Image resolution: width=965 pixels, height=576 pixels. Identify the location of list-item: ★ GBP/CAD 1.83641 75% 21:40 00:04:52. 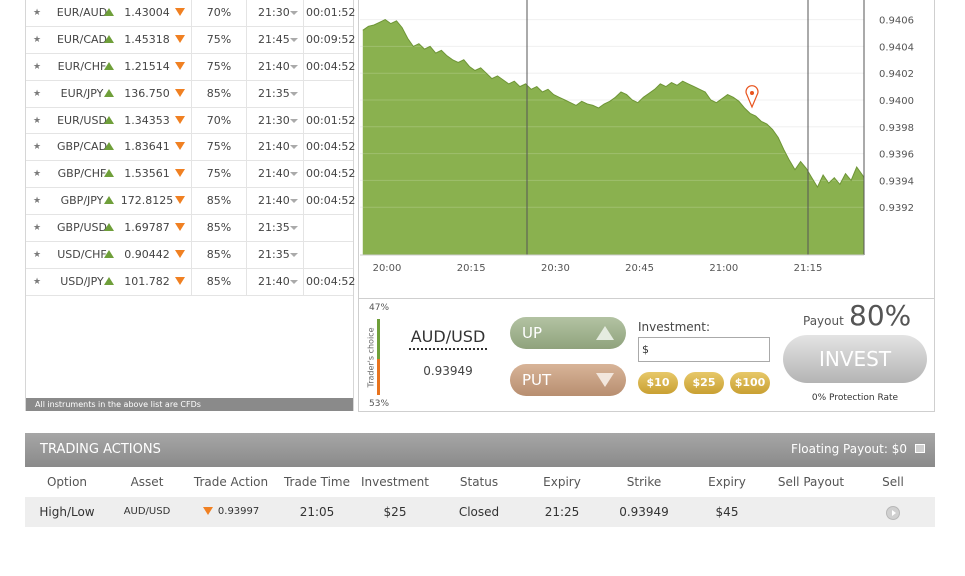
(191, 148).